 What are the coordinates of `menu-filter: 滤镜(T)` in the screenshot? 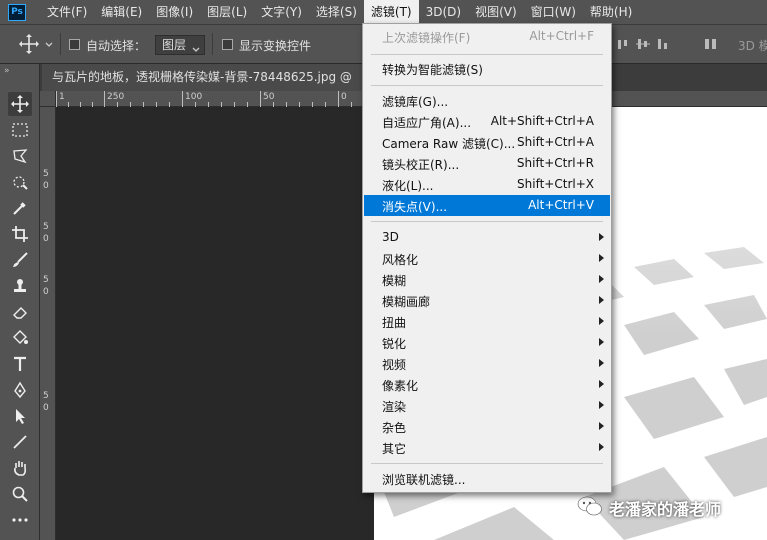 It's located at (391, 12).